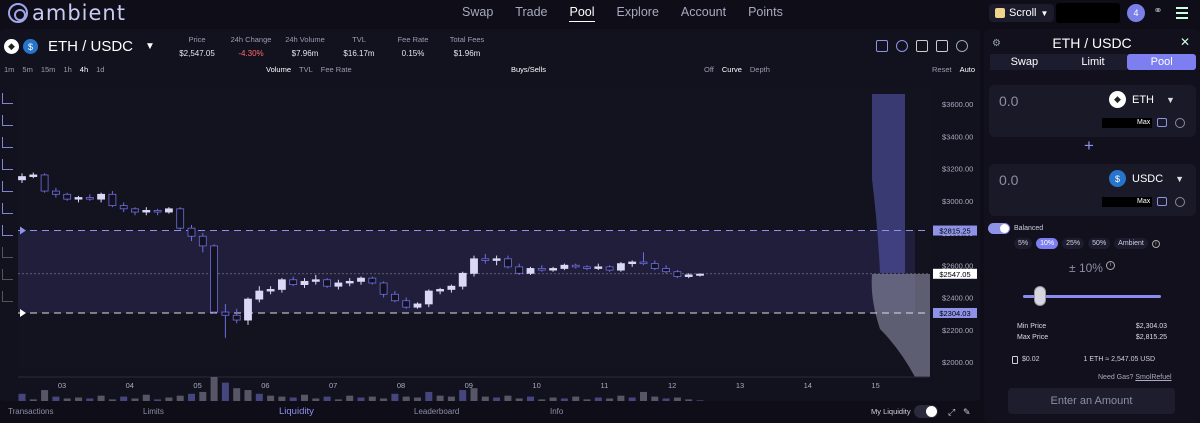 The width and height of the screenshot is (1200, 423). Describe the element at coordinates (1099, 243) in the screenshot. I see `range-width-50: 50%` at that location.